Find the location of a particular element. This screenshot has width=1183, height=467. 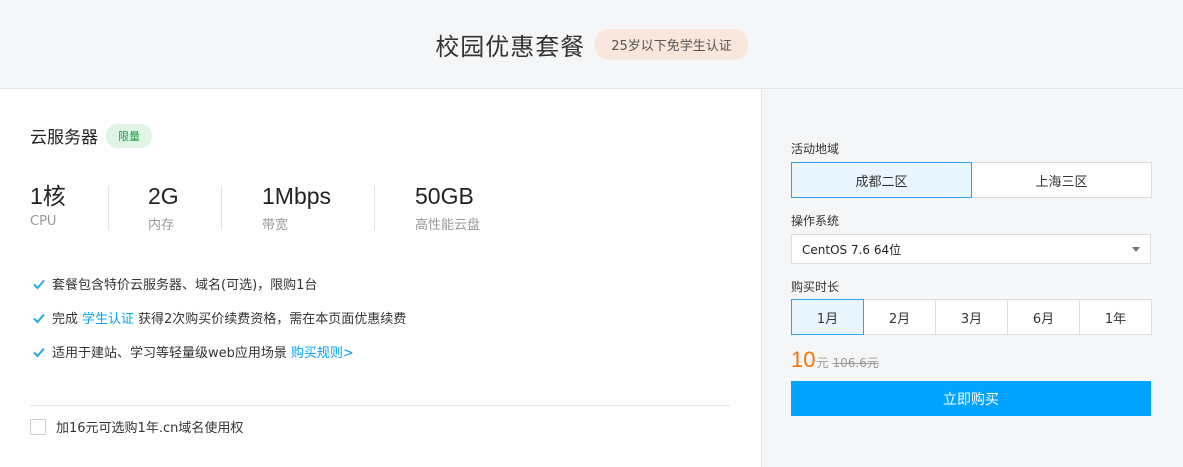

spec-label: 内存 is located at coordinates (161, 225).